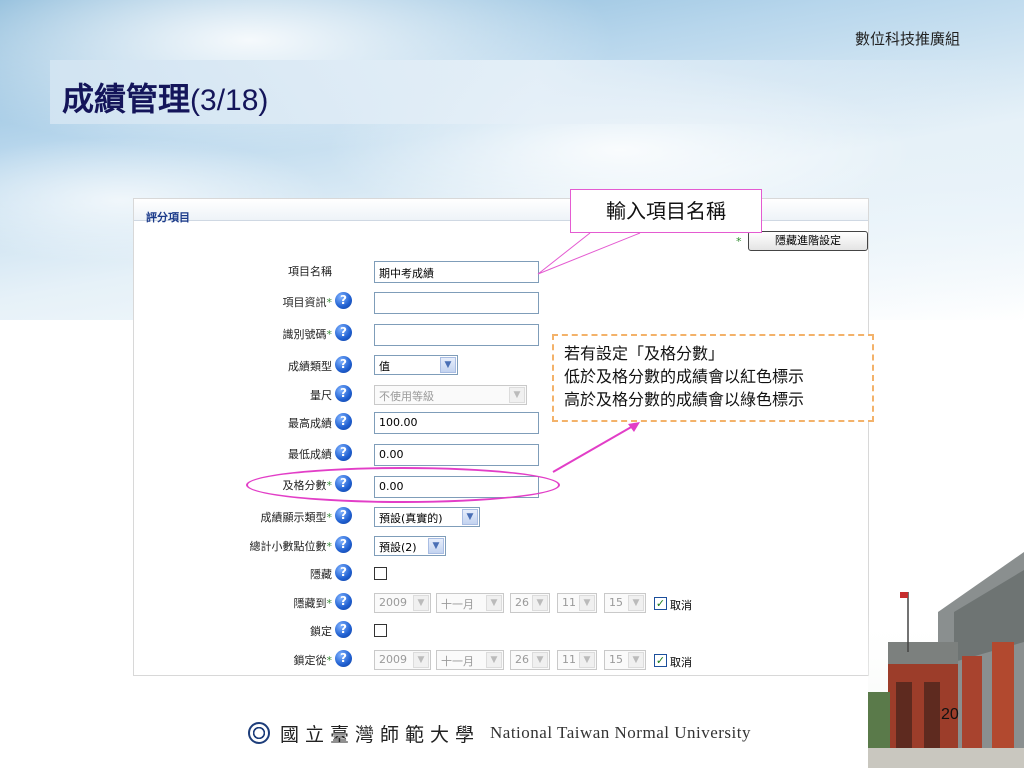  I want to click on campus-building-image, so click(946, 660).